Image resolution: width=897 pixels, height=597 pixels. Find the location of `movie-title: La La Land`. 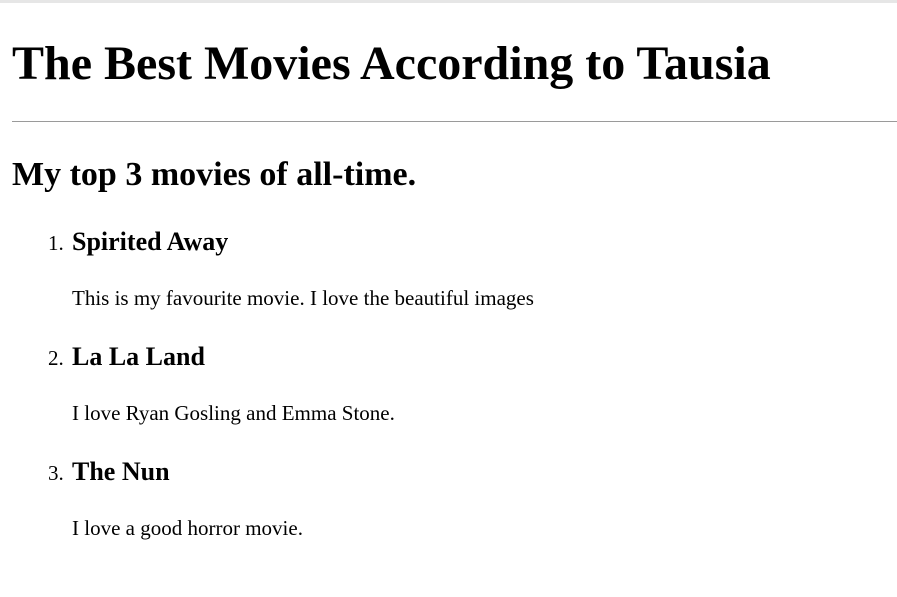

movie-title: La La Land is located at coordinates (138, 356).